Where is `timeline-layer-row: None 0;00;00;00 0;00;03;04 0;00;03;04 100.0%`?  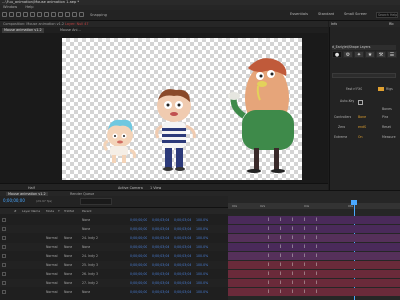 timeline-layer-row: None 0;00;00;00 0;00;03;04 0;00;03;04 100.0% is located at coordinates (114, 229).